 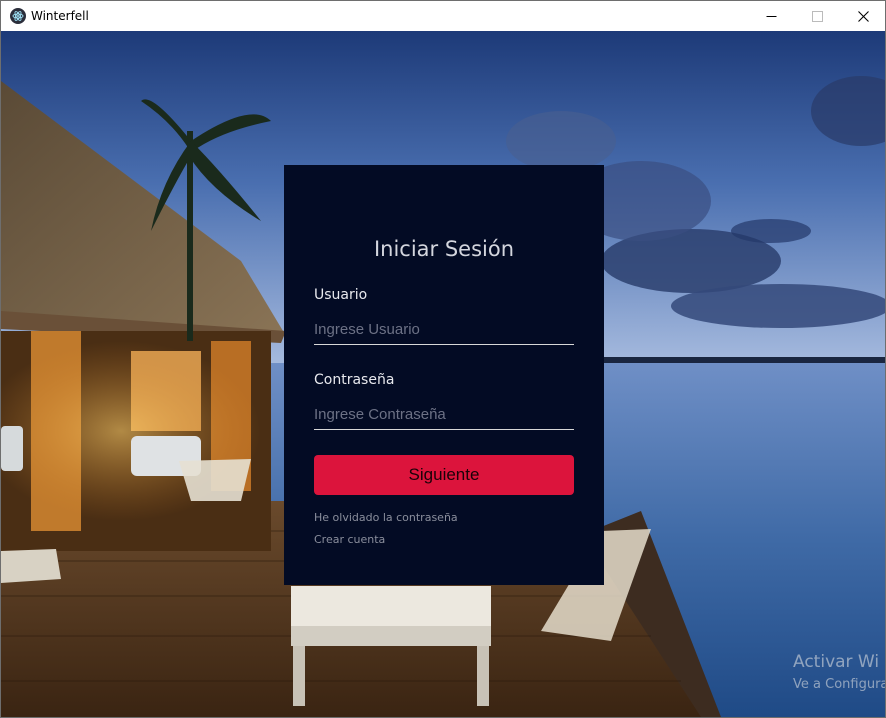 I want to click on password-label: Contraseña, so click(x=354, y=380).